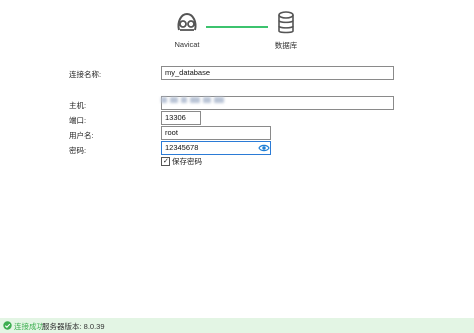  Describe the element at coordinates (187, 21) in the screenshot. I see `navicat-logo-icon` at that location.